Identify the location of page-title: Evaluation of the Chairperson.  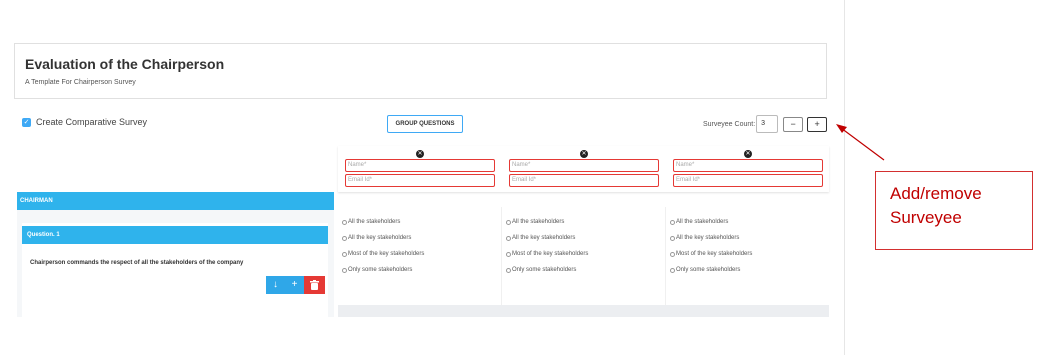
(125, 64).